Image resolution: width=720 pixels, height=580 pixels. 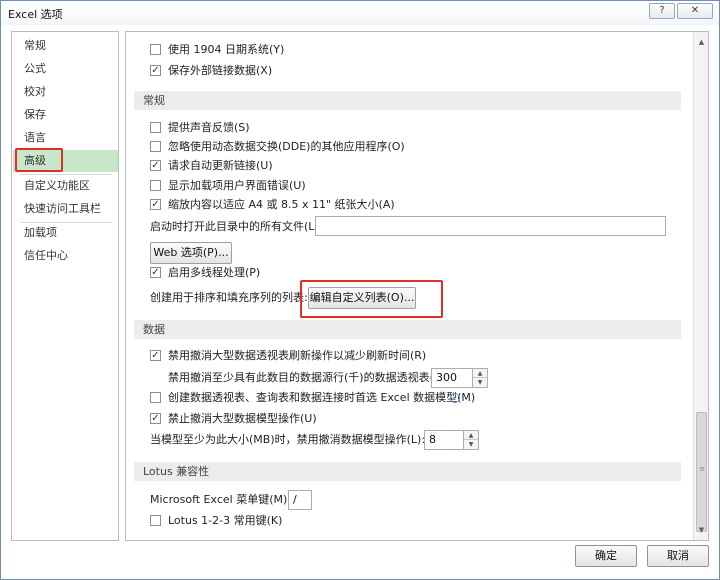 What do you see at coordinates (490, 226) in the screenshot?
I see `startup-folder-input` at bounding box center [490, 226].